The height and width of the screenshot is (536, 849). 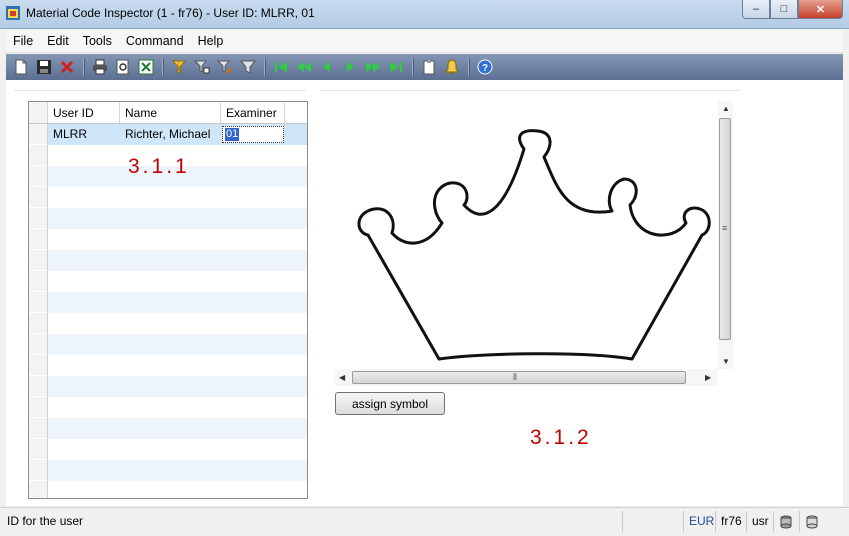 I want to click on close-button: ✕, so click(x=820, y=9).